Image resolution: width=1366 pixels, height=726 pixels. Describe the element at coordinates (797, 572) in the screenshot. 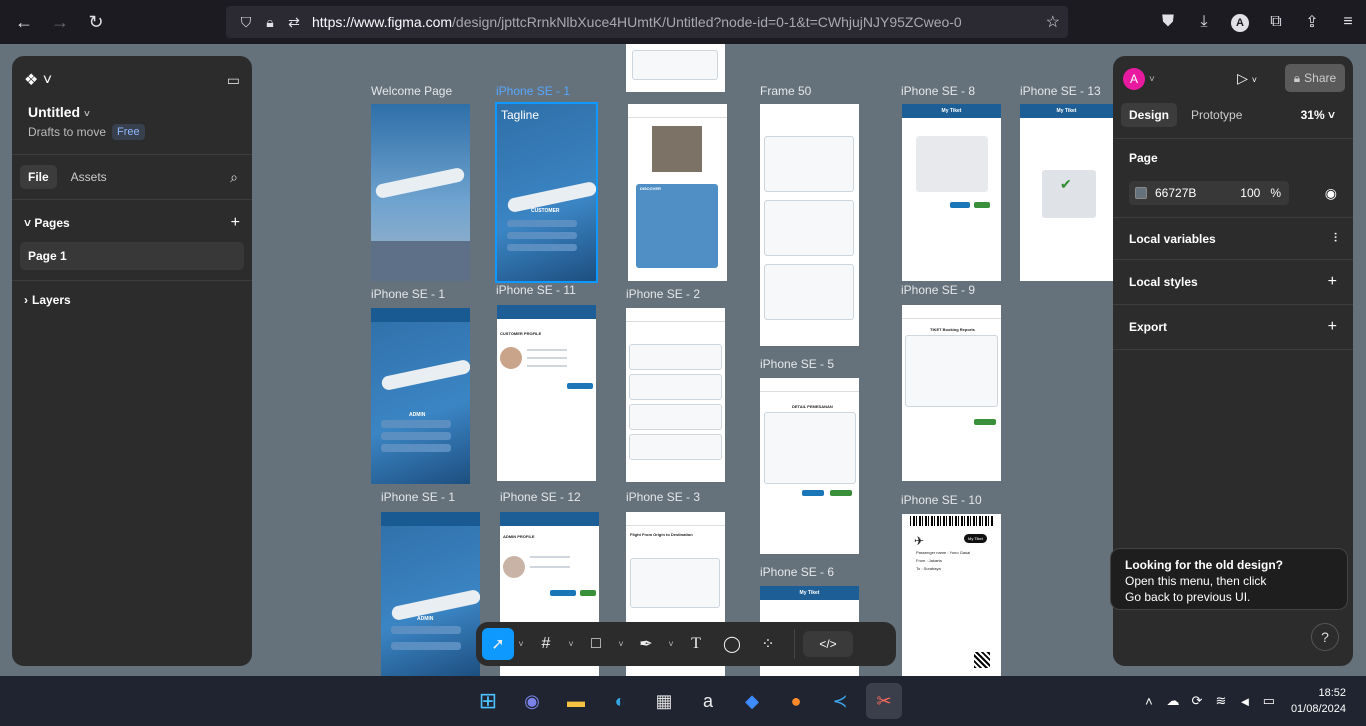

I see `frame-label: iPhone SE - 6` at that location.